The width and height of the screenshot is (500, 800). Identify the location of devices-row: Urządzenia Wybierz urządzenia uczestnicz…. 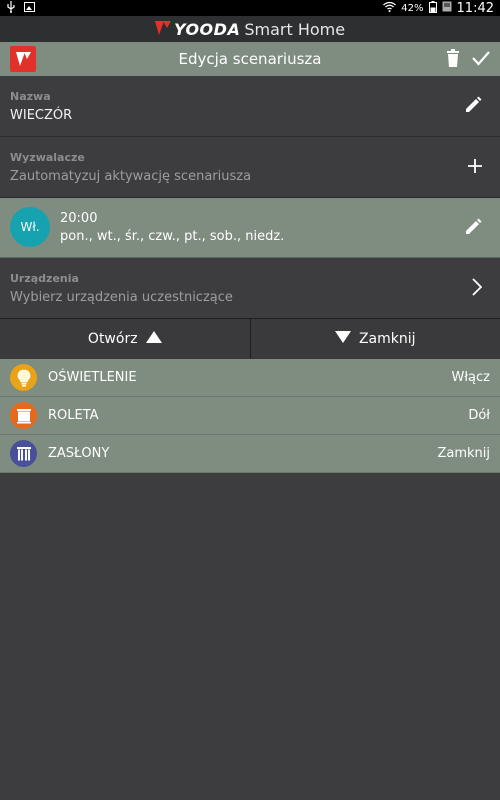
(250, 288).